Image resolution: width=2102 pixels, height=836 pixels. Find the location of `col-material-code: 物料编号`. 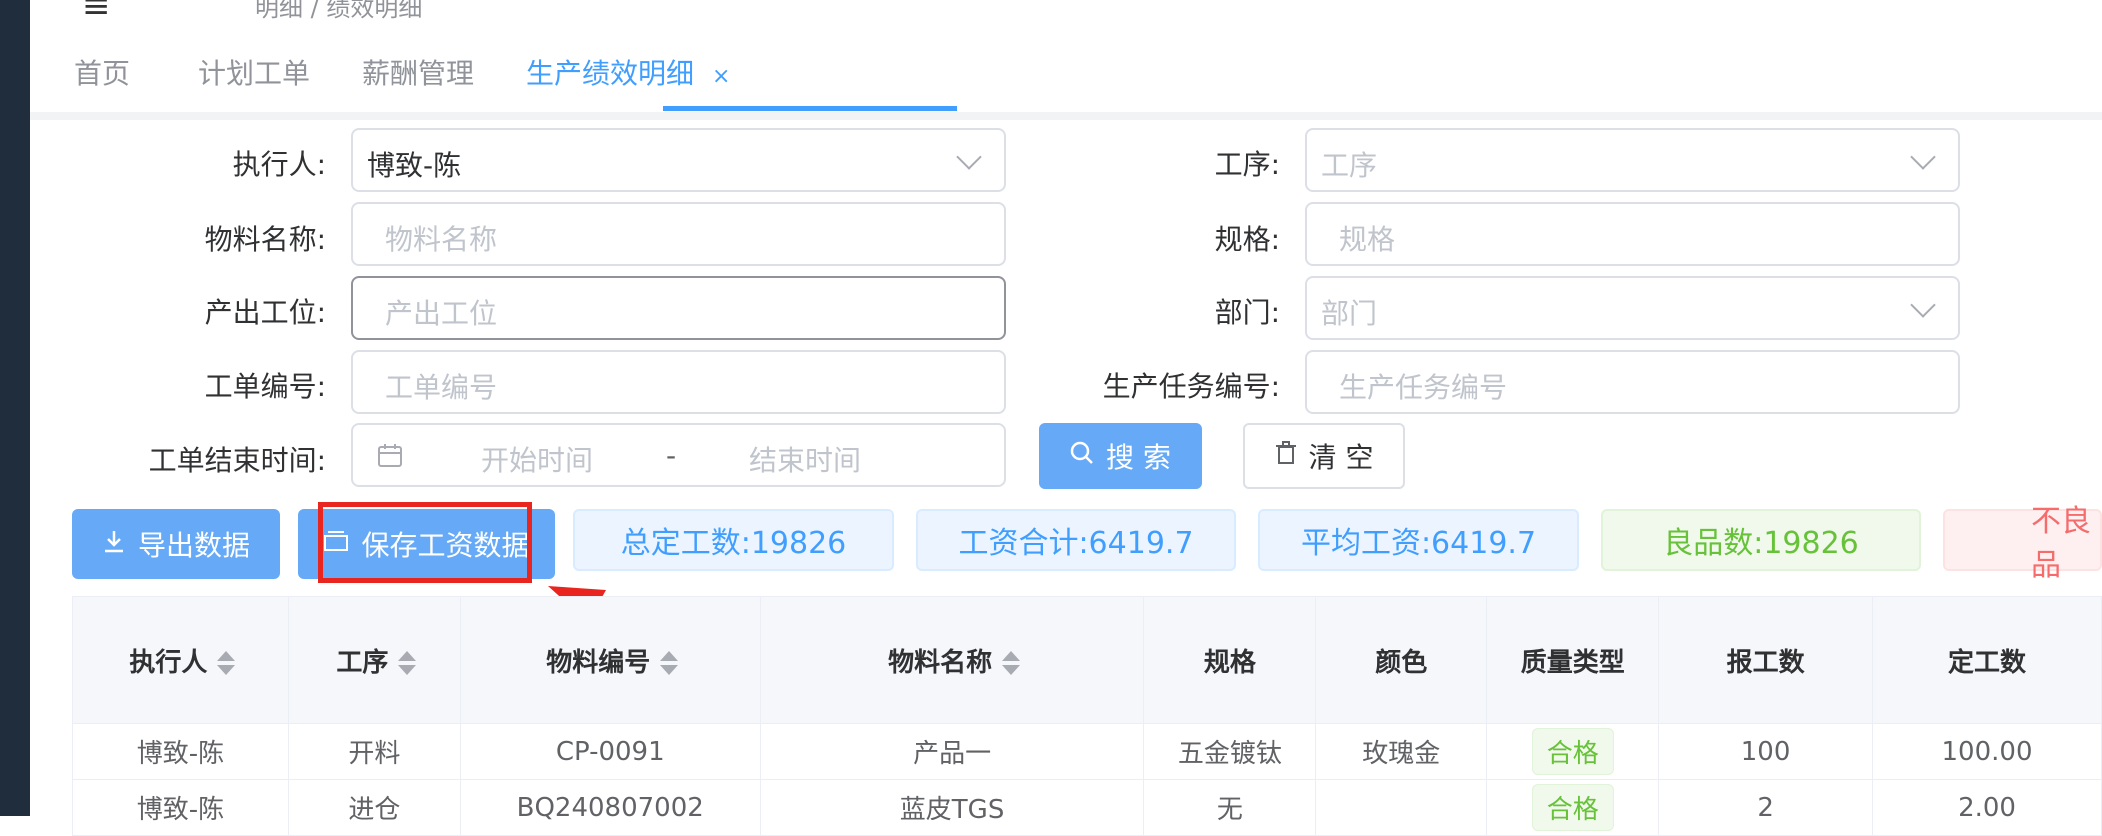

col-material-code: 物料编号 is located at coordinates (610, 660).